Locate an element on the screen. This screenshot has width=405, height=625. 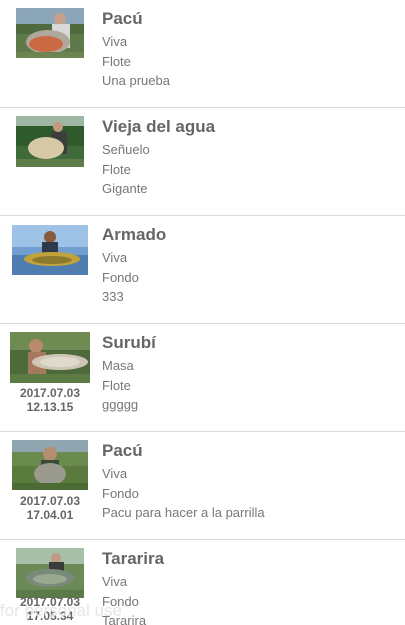
species-name: Surubí is located at coordinates (129, 342).